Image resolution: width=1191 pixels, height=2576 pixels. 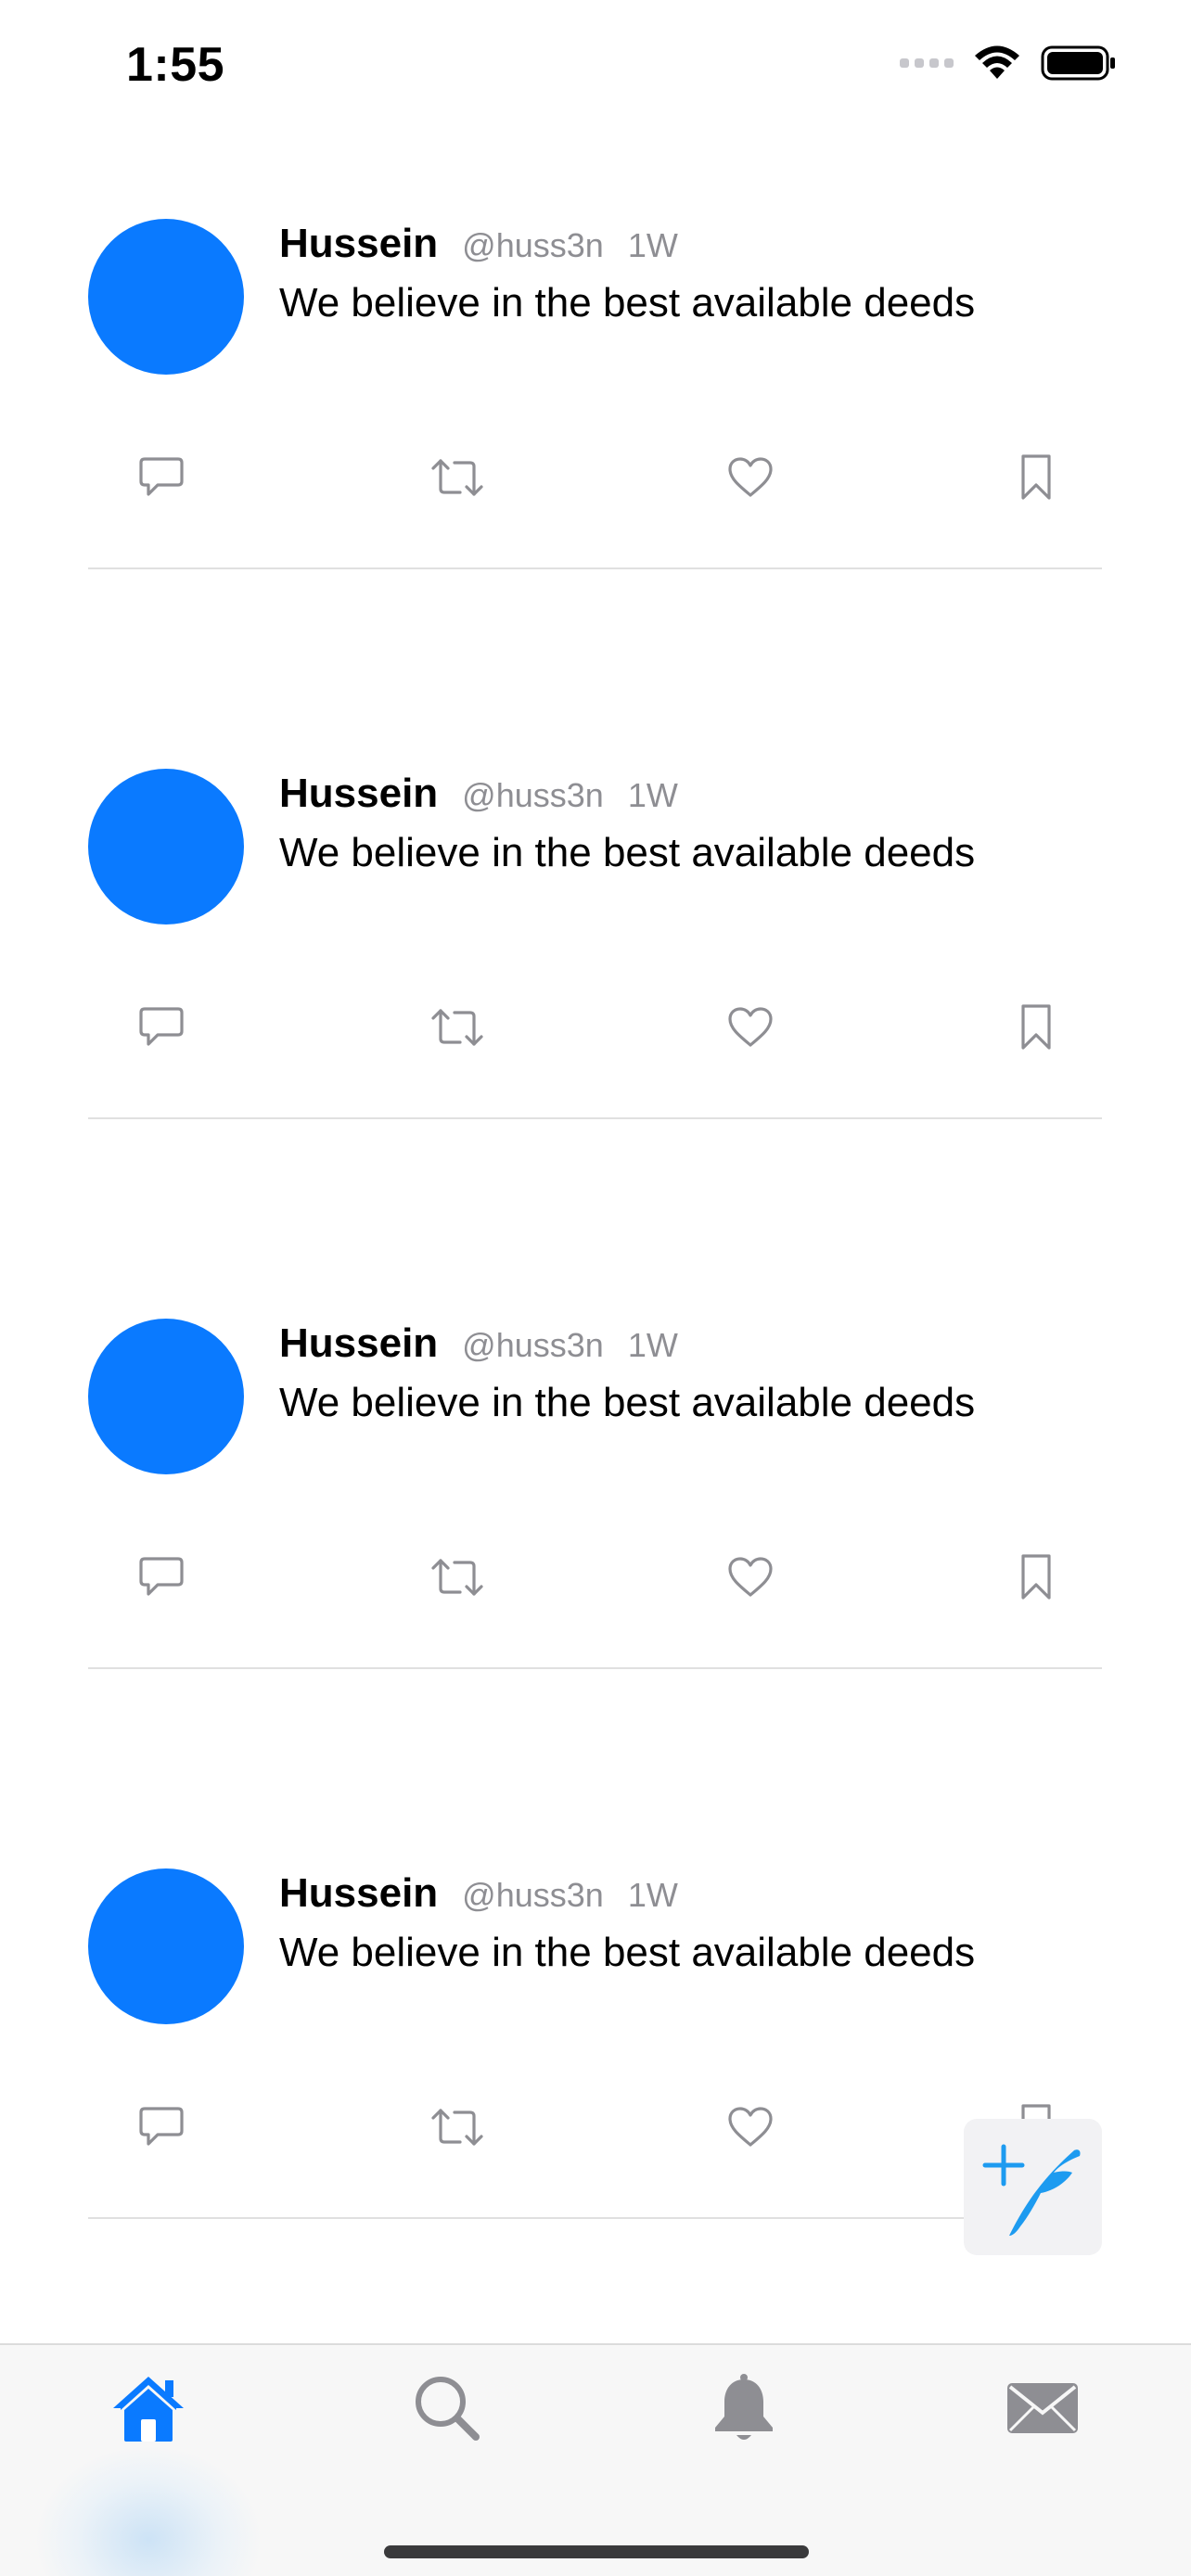 What do you see at coordinates (927, 63) in the screenshot?
I see `cellular-signal-icon` at bounding box center [927, 63].